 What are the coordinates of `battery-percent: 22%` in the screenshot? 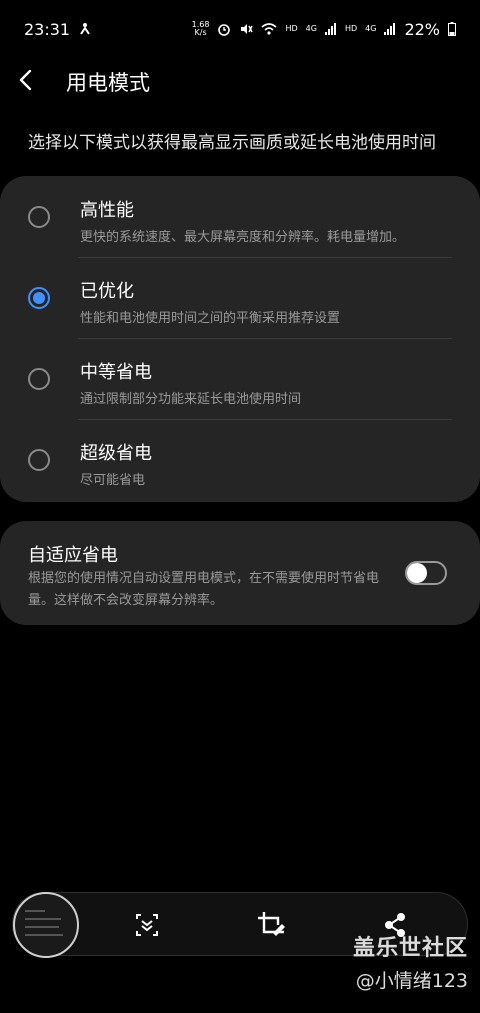 It's located at (422, 29).